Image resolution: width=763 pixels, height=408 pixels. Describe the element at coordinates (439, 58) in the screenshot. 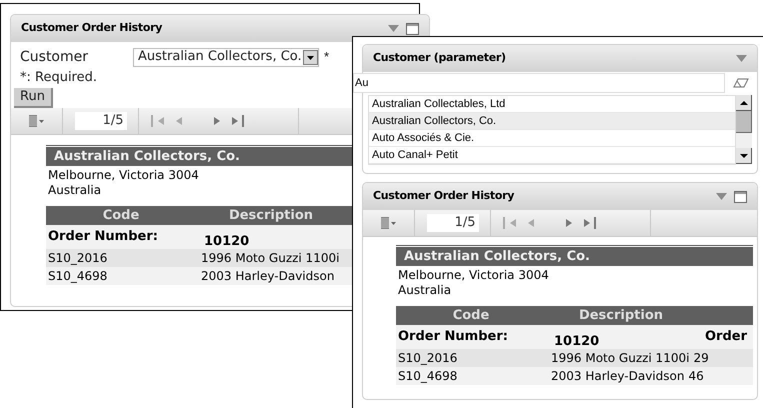

I see `panel-title: Customer (parameter)` at that location.